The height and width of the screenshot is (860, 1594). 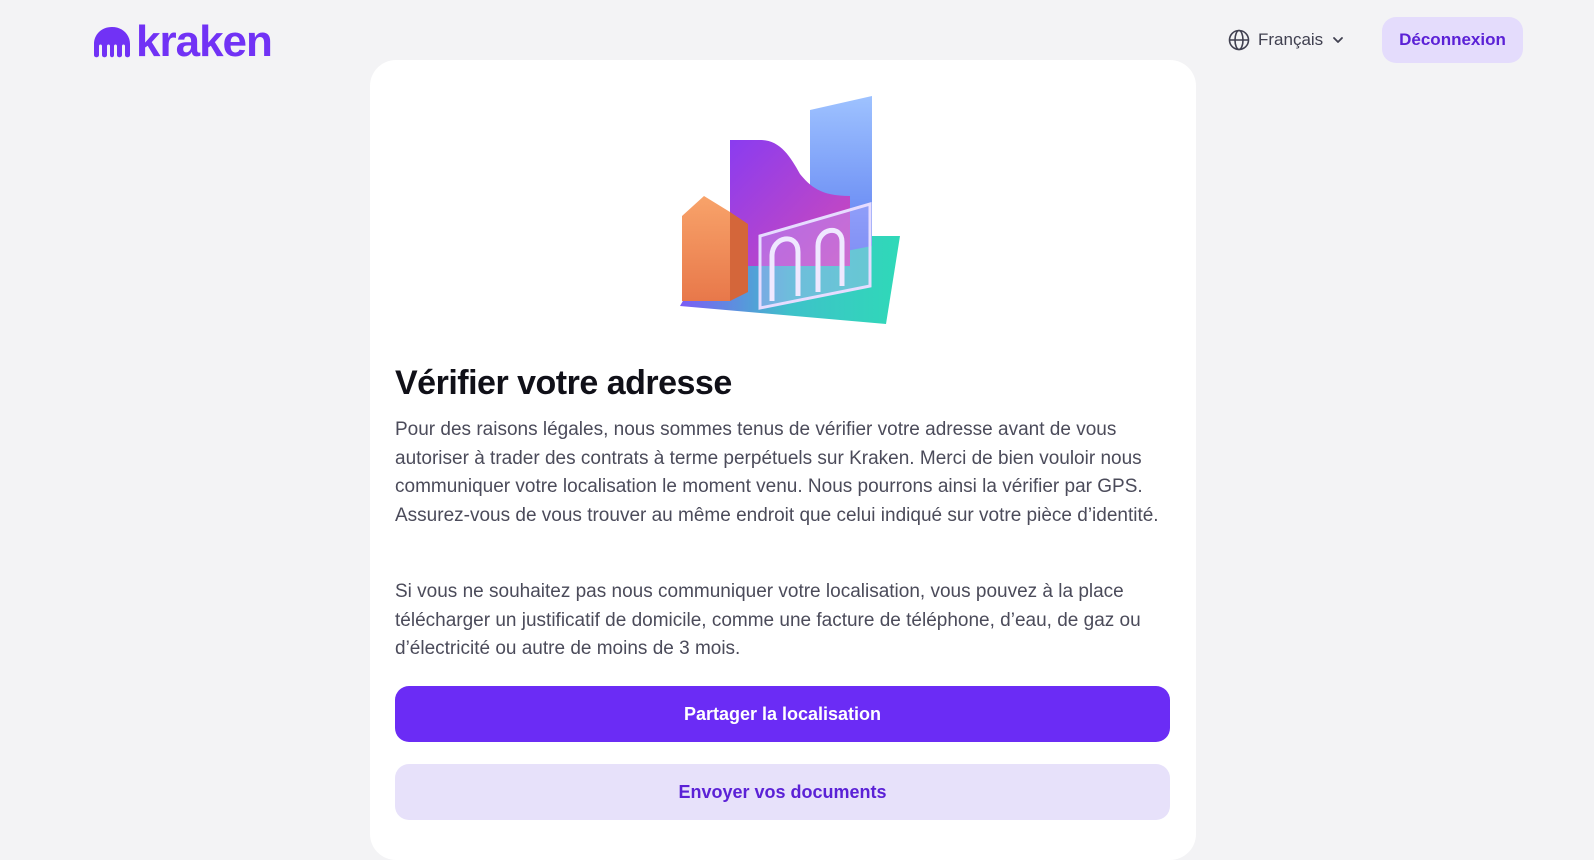 What do you see at coordinates (1291, 39) in the screenshot?
I see `language-label: Français` at bounding box center [1291, 39].